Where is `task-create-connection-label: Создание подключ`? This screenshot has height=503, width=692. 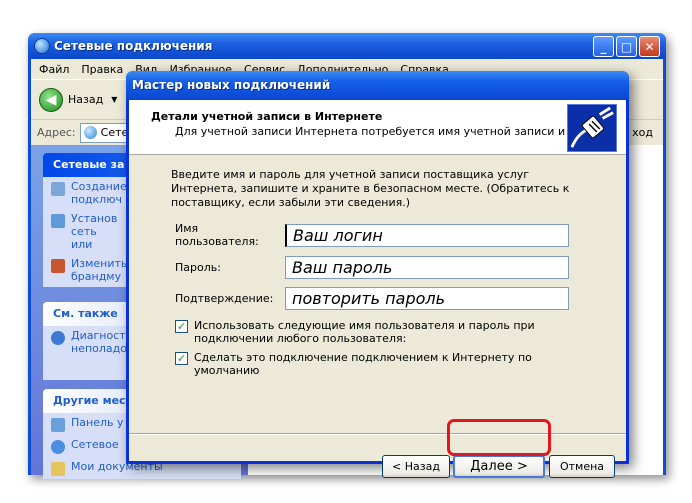 task-create-connection-label: Создание подключ is located at coordinates (99, 193).